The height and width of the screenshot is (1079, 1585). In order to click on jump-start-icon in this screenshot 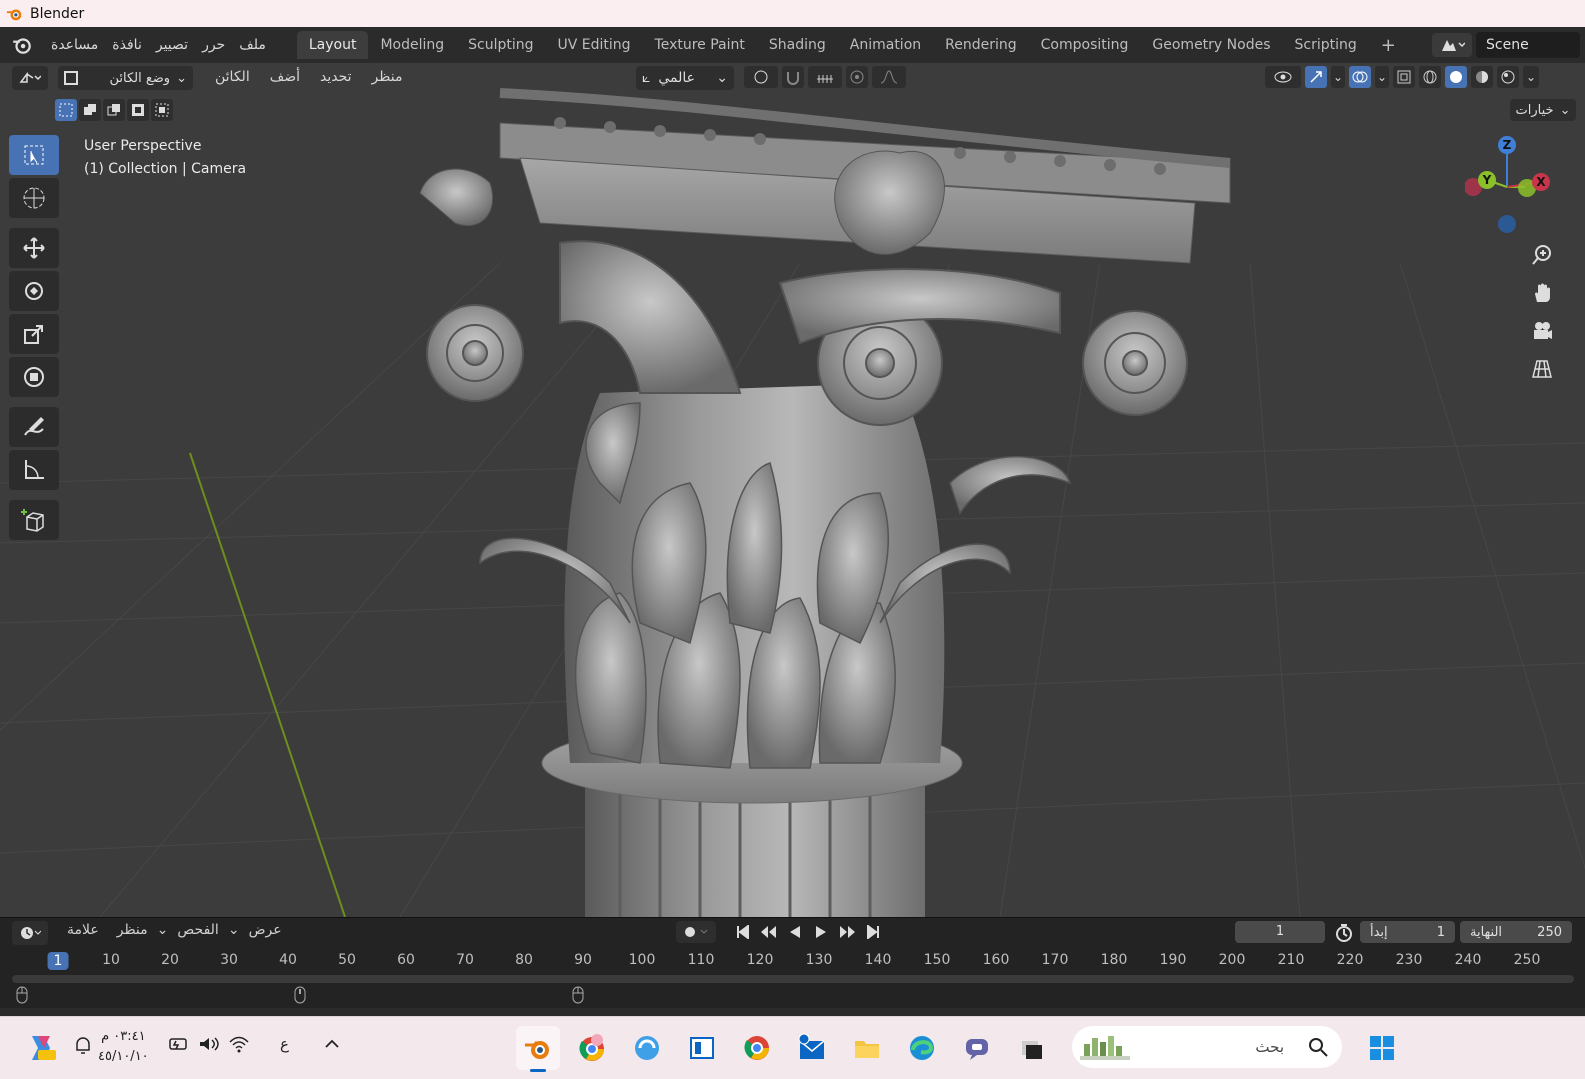, I will do `click(743, 932)`.